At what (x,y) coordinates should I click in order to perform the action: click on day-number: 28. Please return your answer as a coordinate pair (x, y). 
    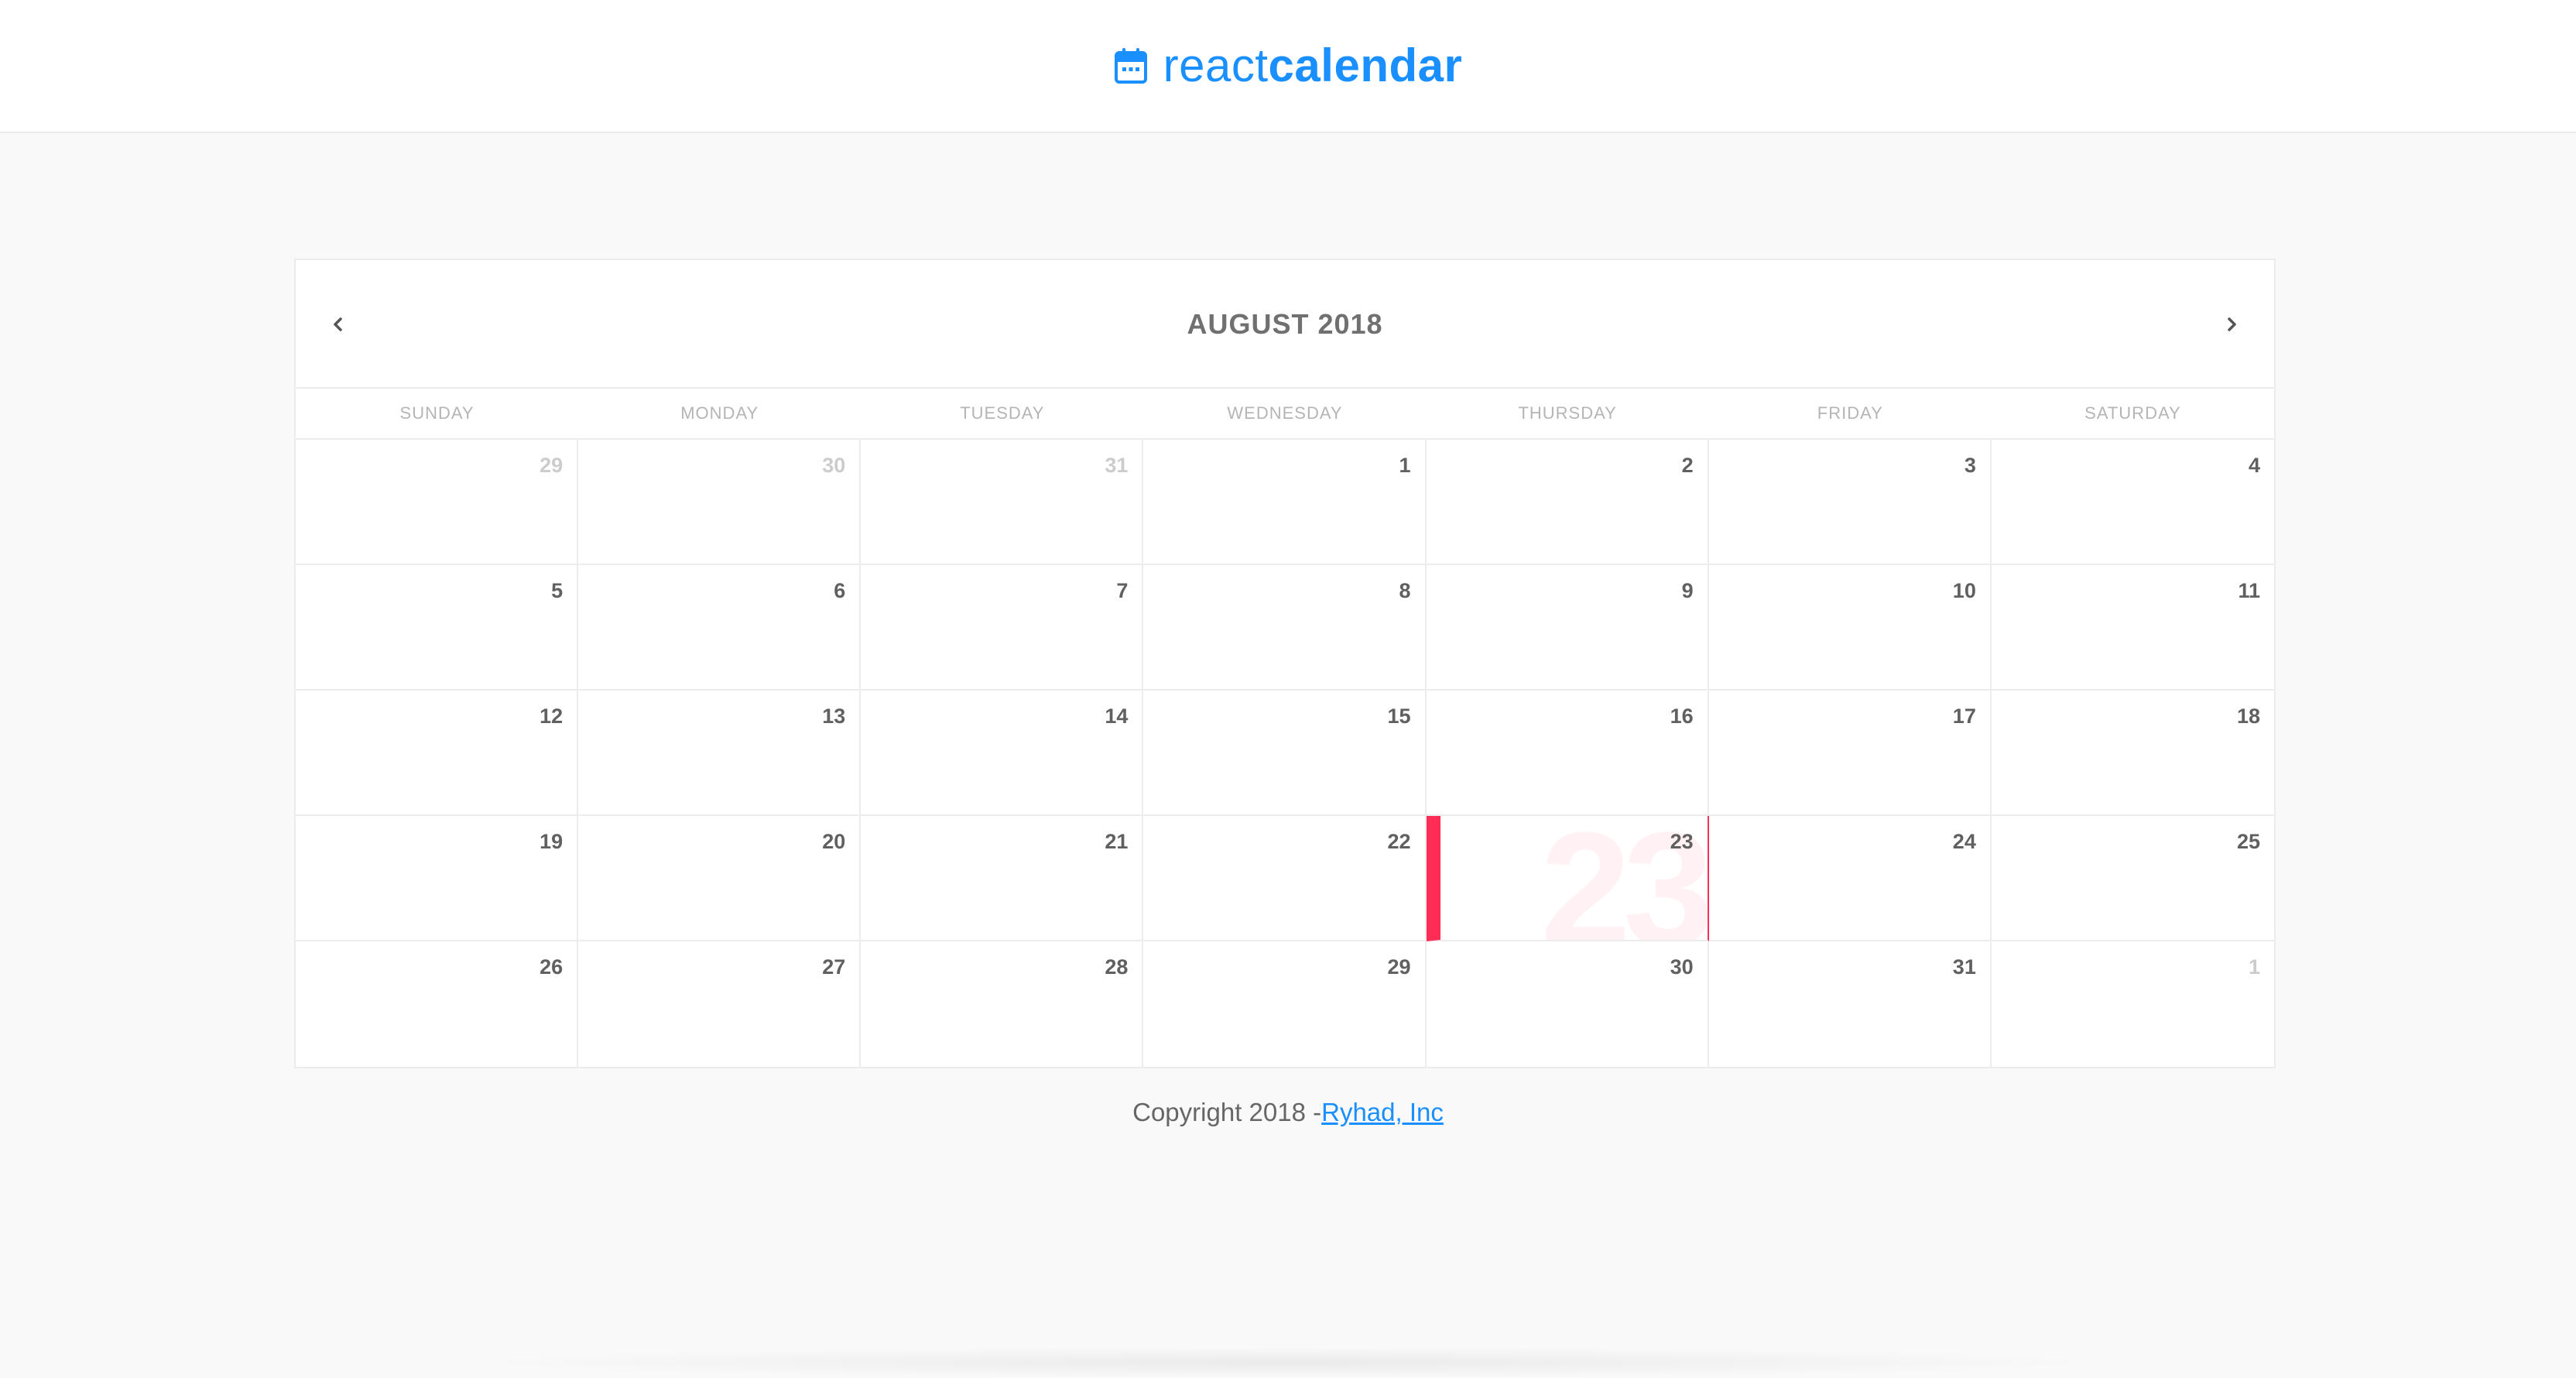
    Looking at the image, I should click on (1117, 967).